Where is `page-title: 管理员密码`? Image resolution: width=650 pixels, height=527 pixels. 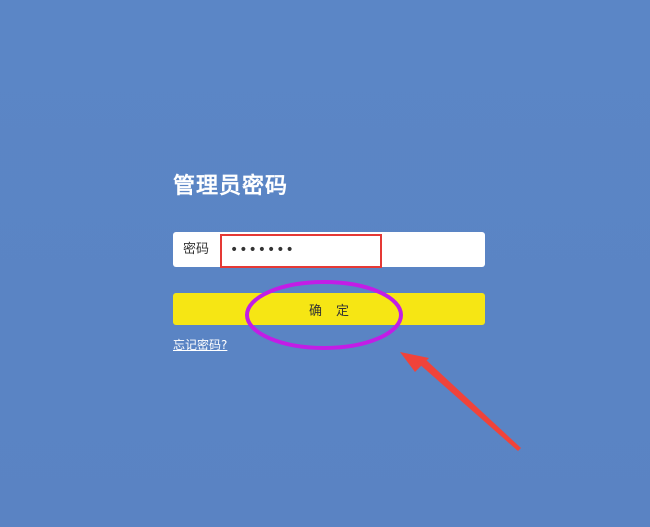
page-title: 管理员密码 is located at coordinates (231, 186).